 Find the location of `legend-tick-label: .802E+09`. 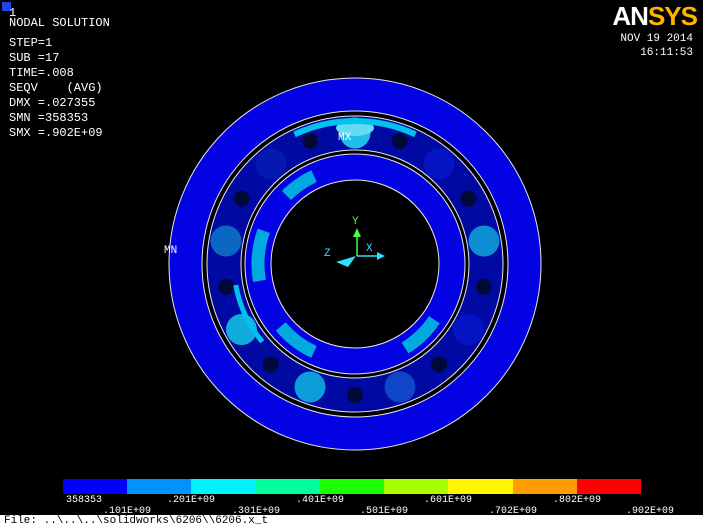

legend-tick-label: .802E+09 is located at coordinates (577, 500).